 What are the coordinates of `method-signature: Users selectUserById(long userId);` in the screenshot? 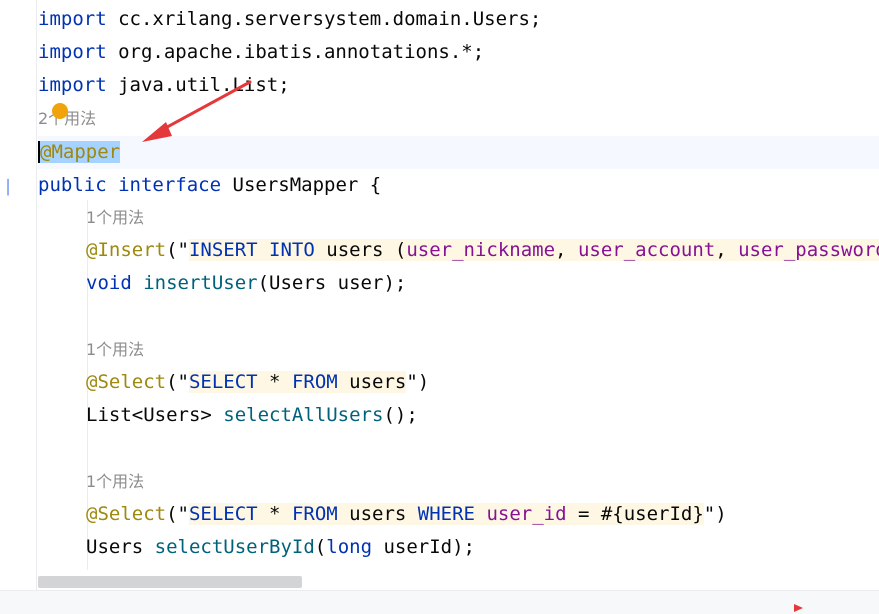 It's located at (280, 547).